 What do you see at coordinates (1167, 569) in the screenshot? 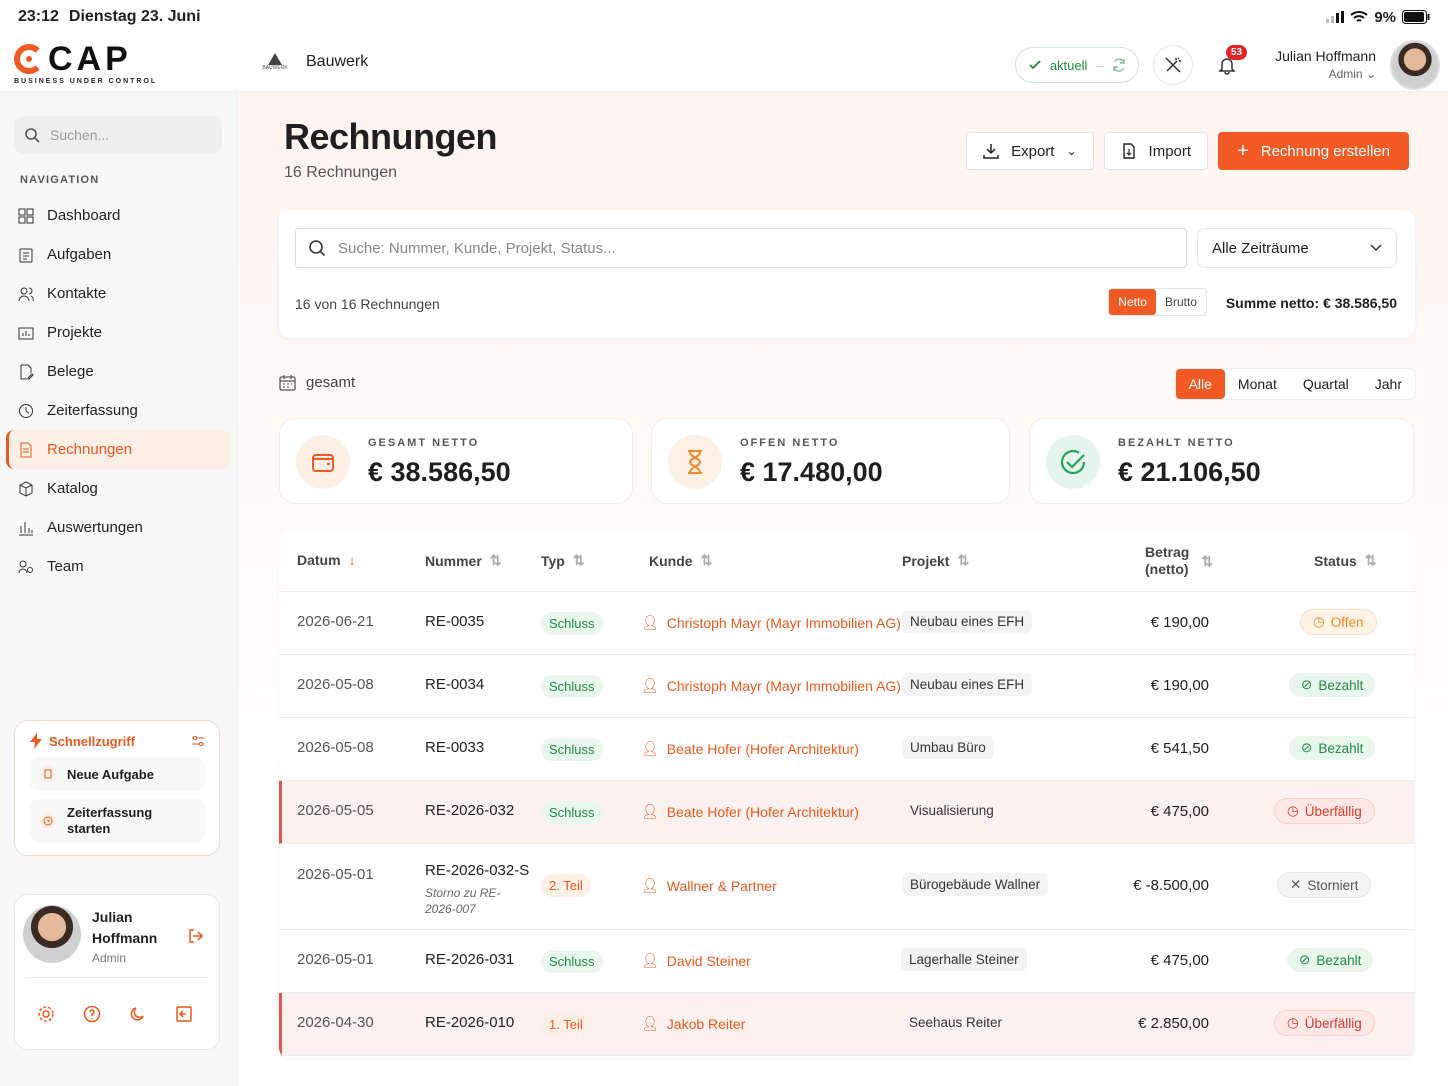
I see `column-label-sub: (netto)` at bounding box center [1167, 569].